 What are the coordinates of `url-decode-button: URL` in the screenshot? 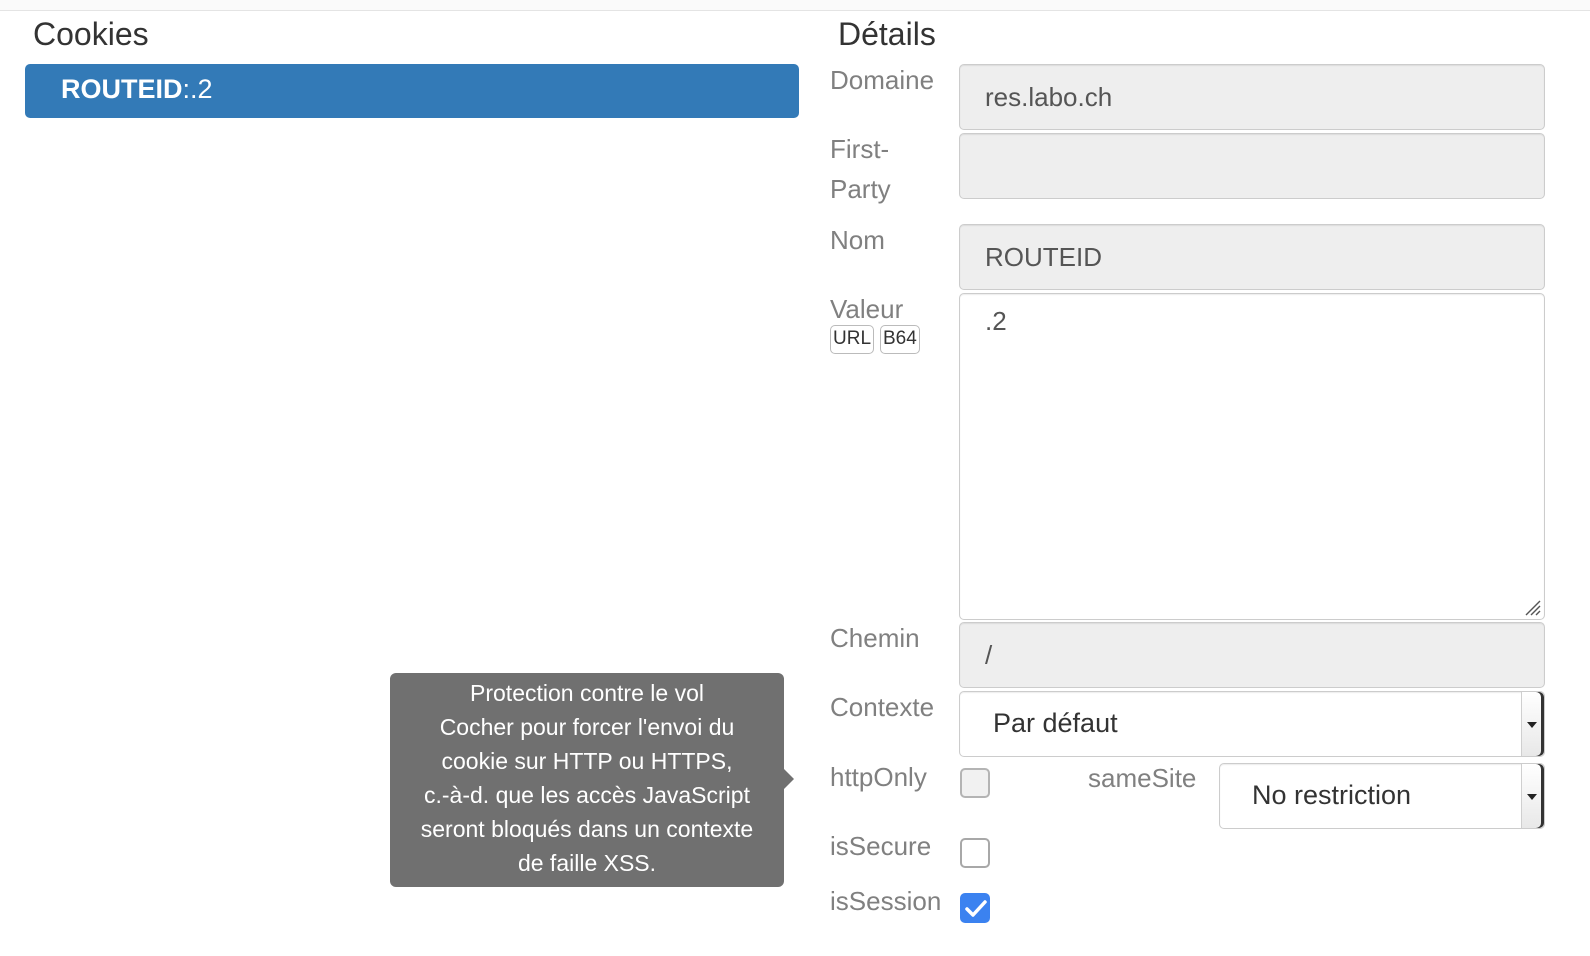 It's located at (852, 339).